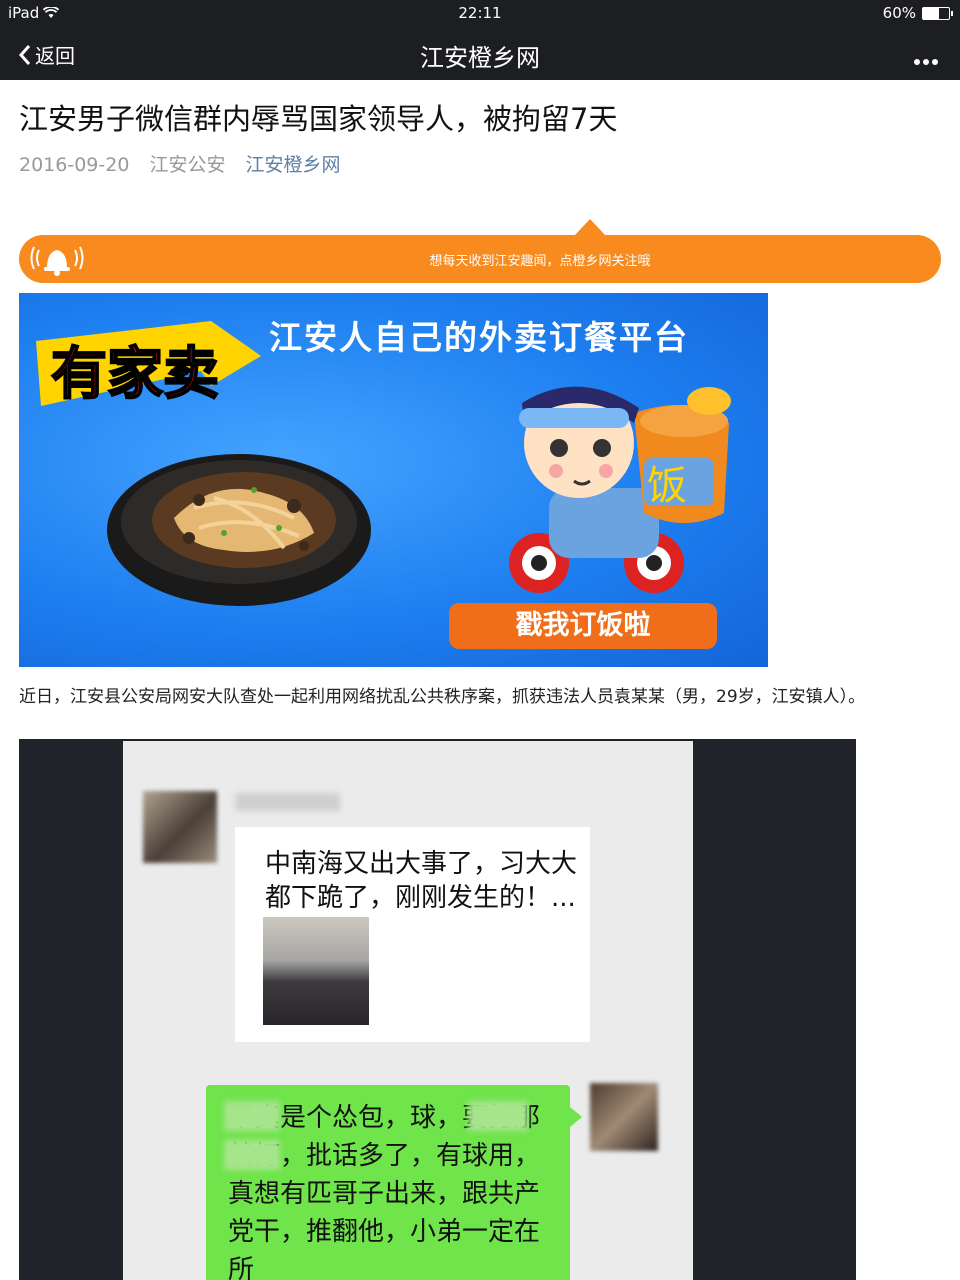 This screenshot has height=1280, width=960. What do you see at coordinates (620, 489) in the screenshot?
I see `delivery-boy-illustration: 饭` at bounding box center [620, 489].